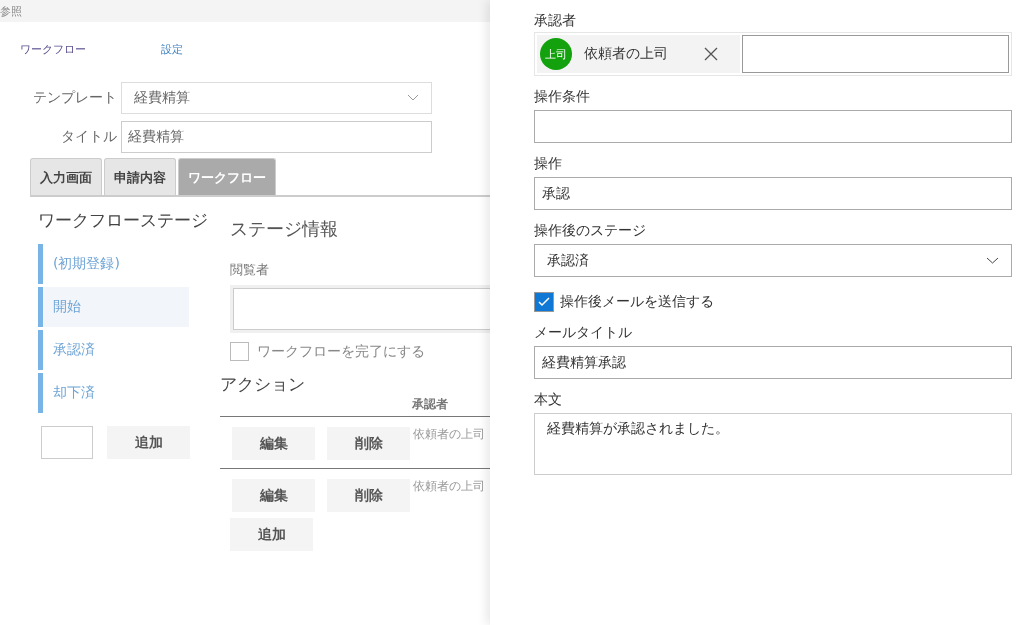 This screenshot has height=625, width=1024. What do you see at coordinates (11, 11) in the screenshot?
I see `page-title: 参照` at bounding box center [11, 11].